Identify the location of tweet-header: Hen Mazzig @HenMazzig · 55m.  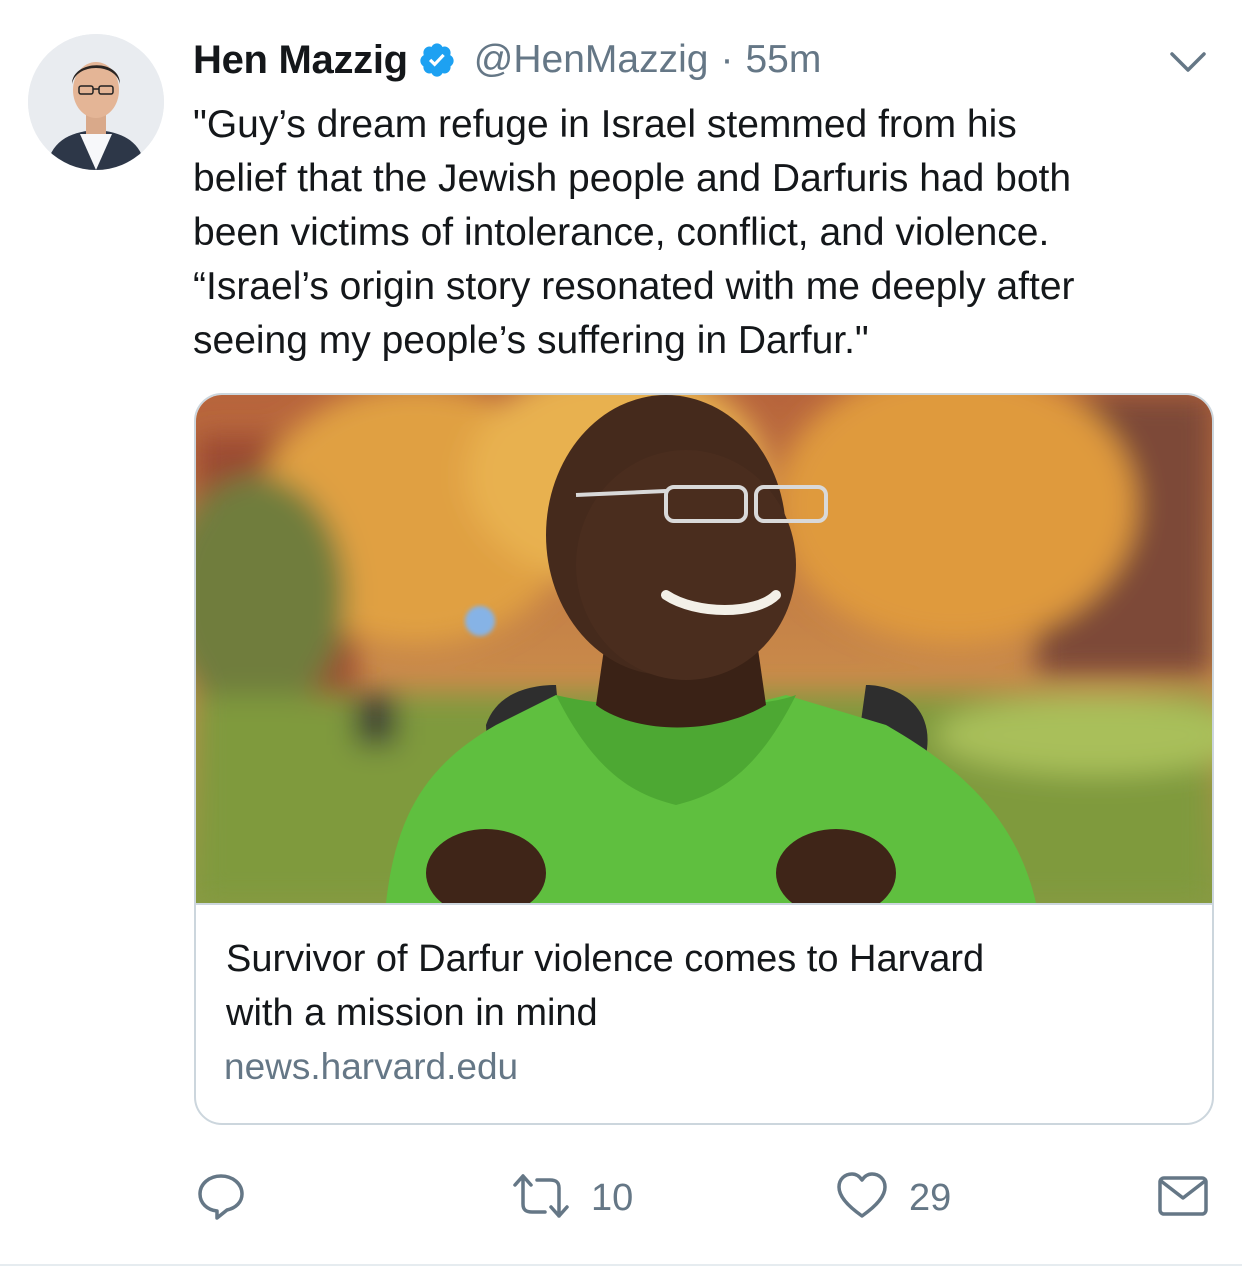
(507, 60).